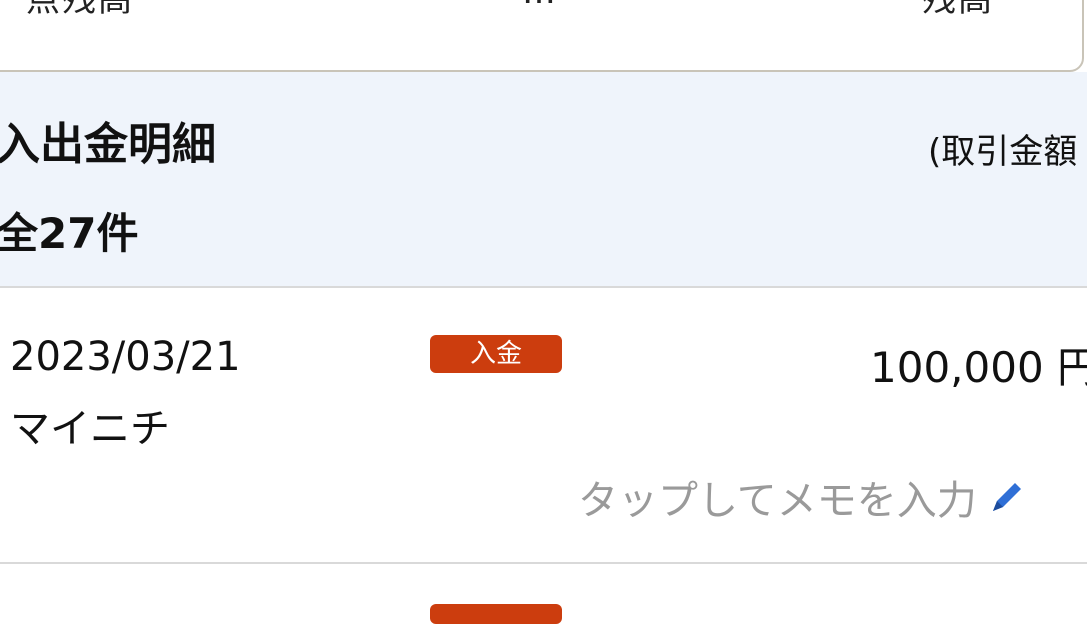  I want to click on transaction-count: 全27件, so click(69, 233).